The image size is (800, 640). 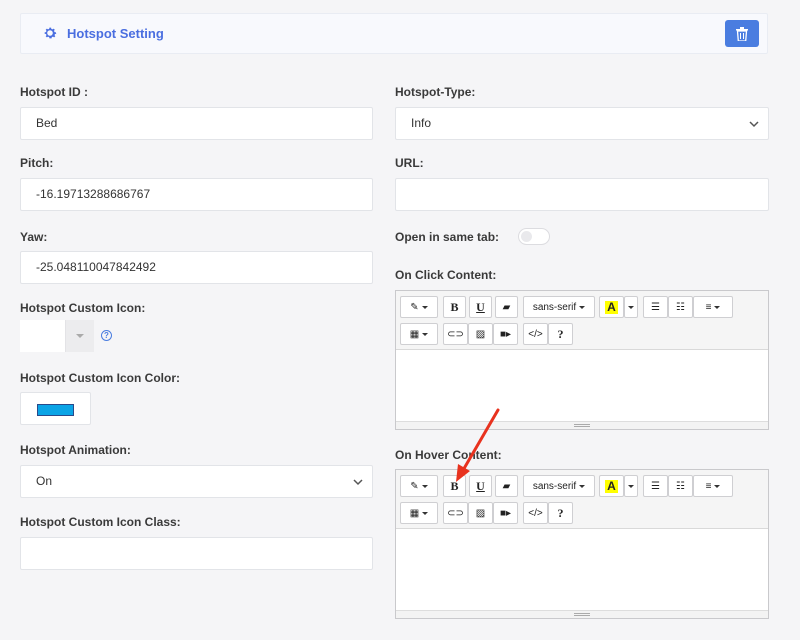 I want to click on section-title: Hotspot Setting, so click(x=115, y=33).